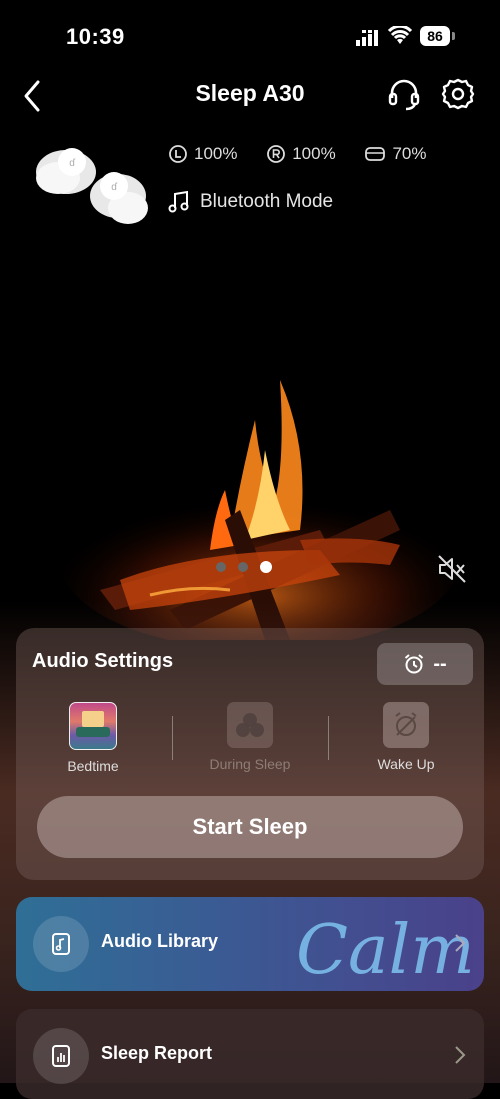 The width and height of the screenshot is (500, 1099). Describe the element at coordinates (216, 153) in the screenshot. I see `left-battery-value: 100%` at that location.